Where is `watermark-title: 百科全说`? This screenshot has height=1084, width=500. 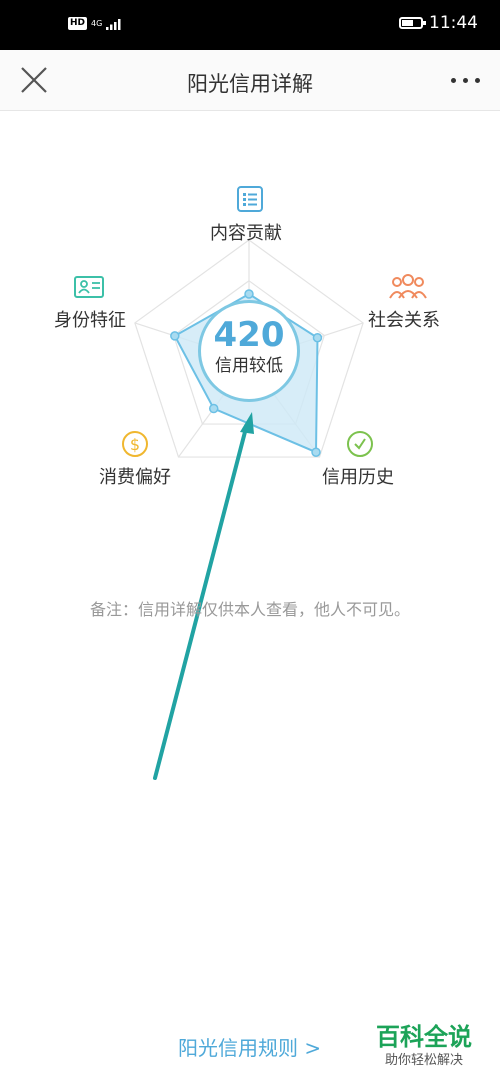
watermark-title: 百科全说 is located at coordinates (424, 1037).